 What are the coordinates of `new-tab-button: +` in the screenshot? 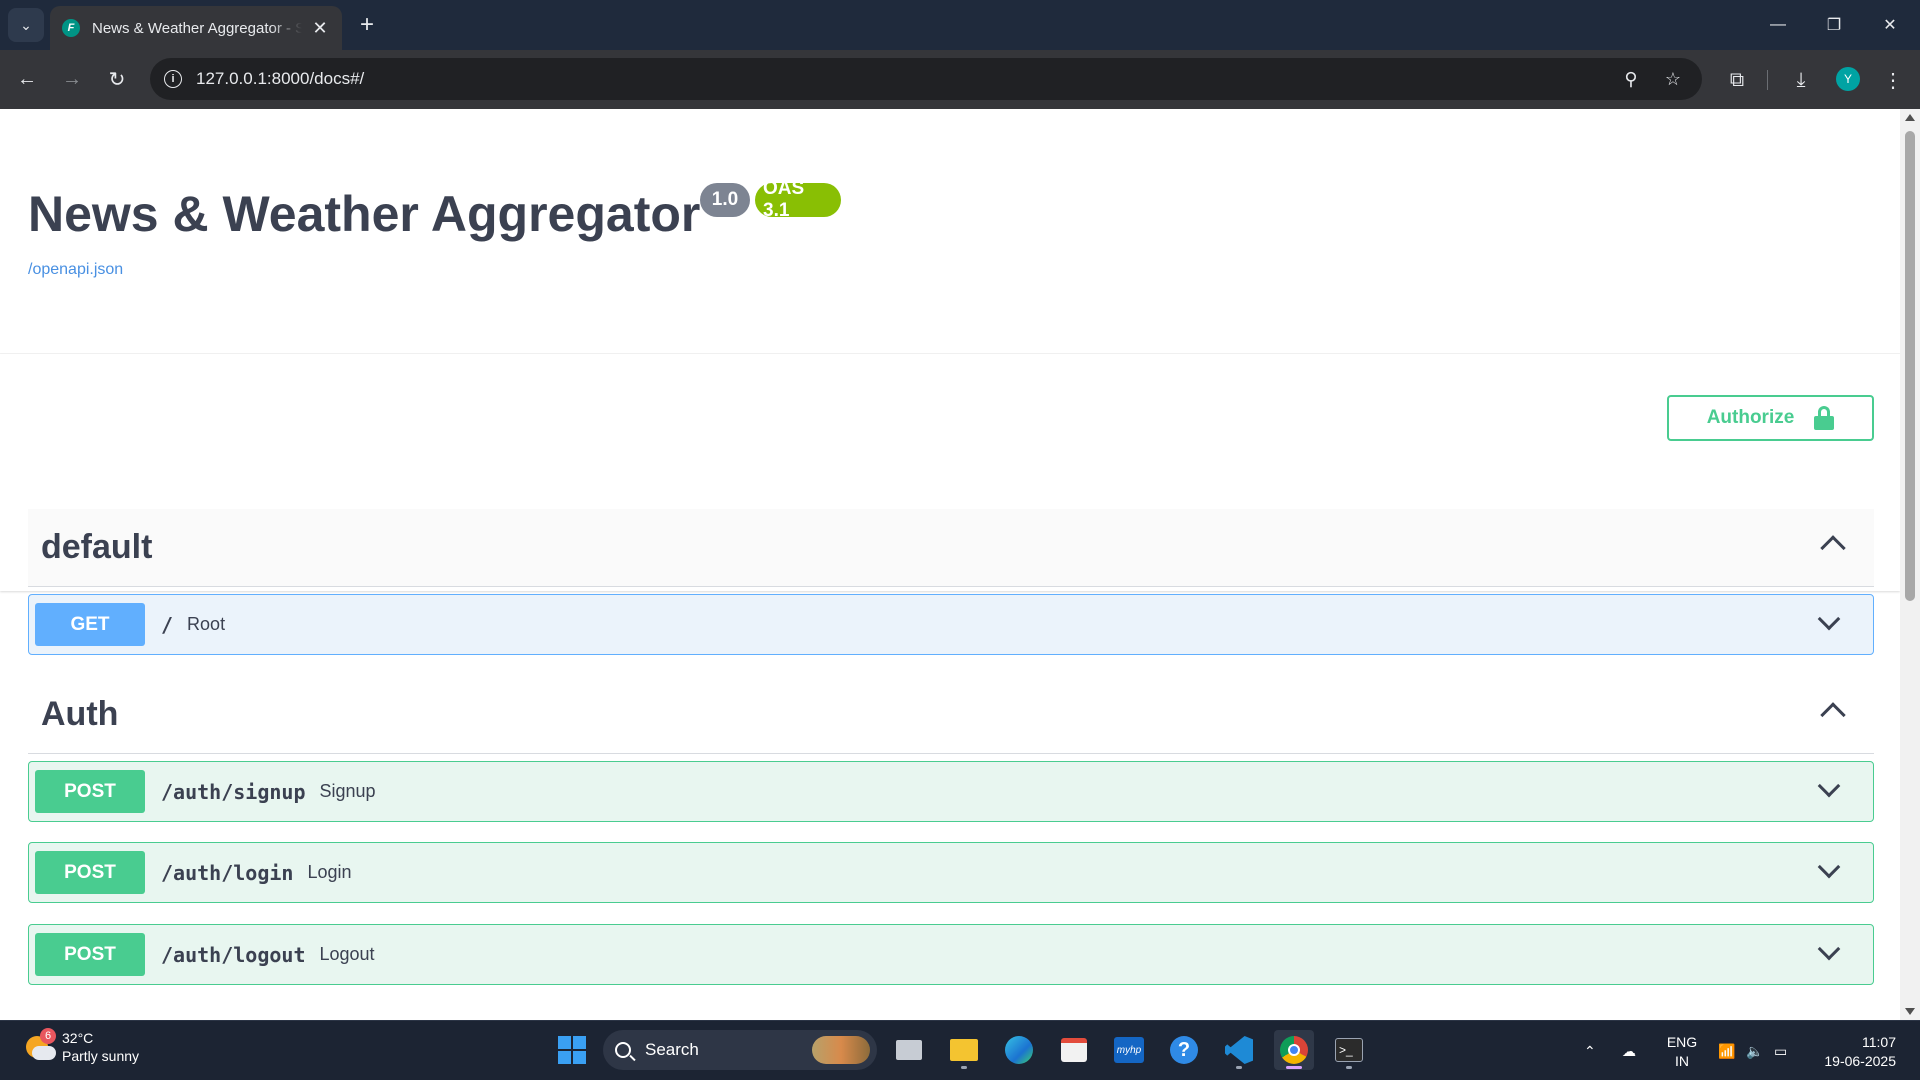 It's located at (367, 25).